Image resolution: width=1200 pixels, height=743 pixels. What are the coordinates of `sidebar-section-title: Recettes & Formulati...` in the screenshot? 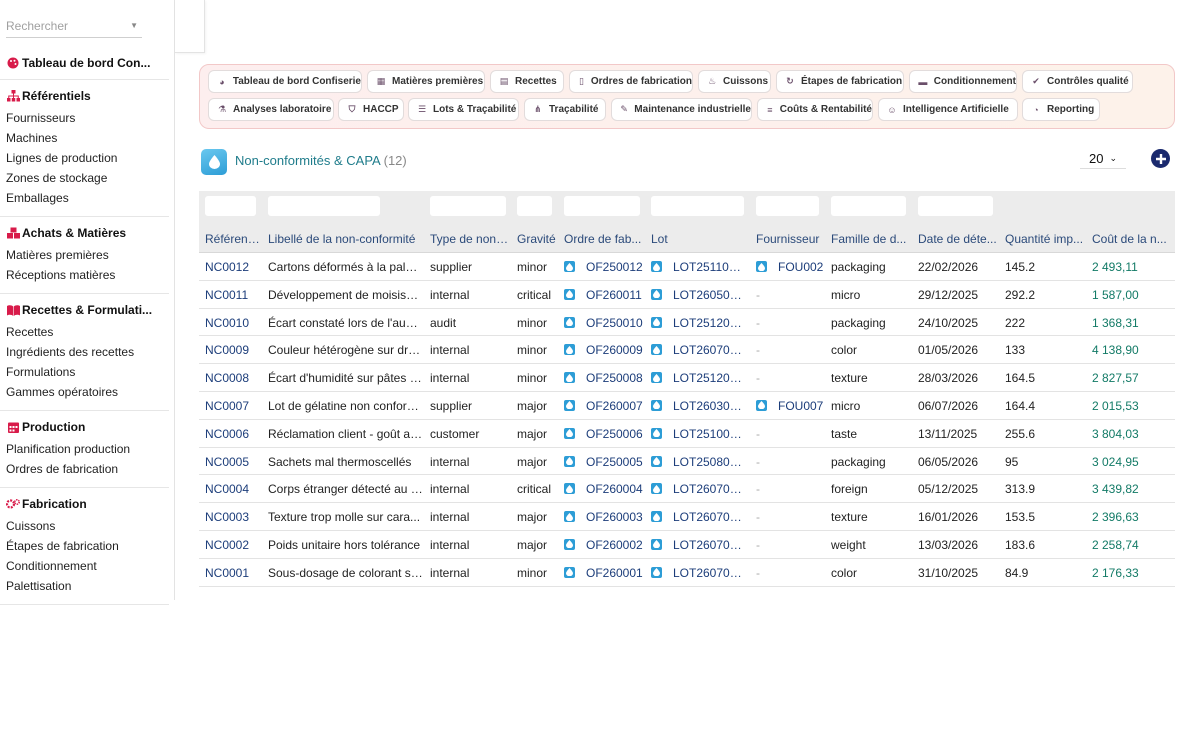 It's located at (87, 310).